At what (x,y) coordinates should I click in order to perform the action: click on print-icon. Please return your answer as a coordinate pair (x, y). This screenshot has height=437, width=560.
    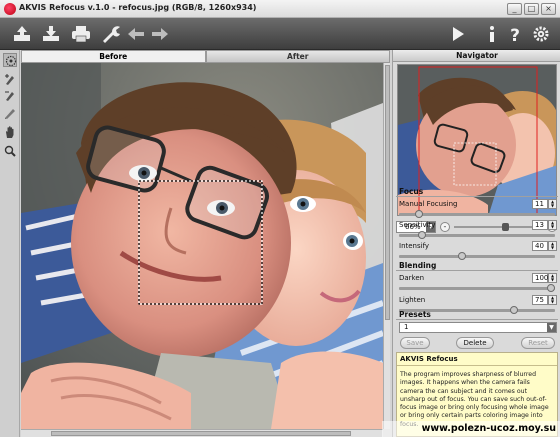
    Looking at the image, I should click on (81, 34).